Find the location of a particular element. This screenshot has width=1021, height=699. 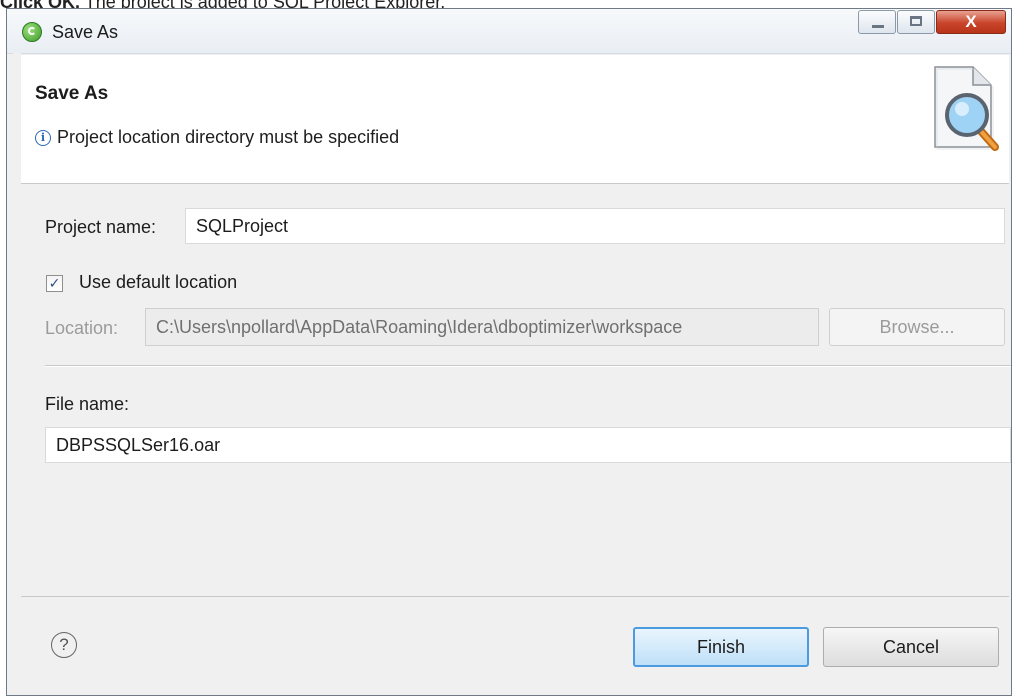

window-title: Save As is located at coordinates (85, 32).